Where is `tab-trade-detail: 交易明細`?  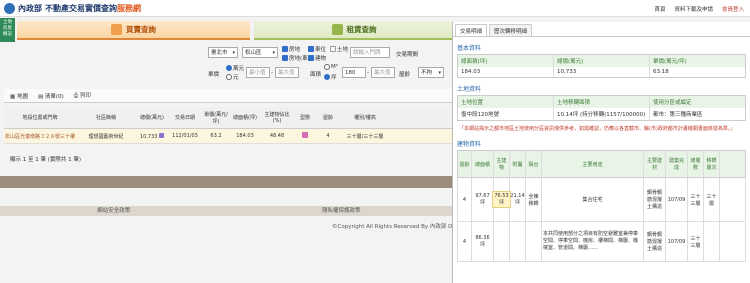
tab-trade-detail: 交易明細 is located at coordinates (471, 30).